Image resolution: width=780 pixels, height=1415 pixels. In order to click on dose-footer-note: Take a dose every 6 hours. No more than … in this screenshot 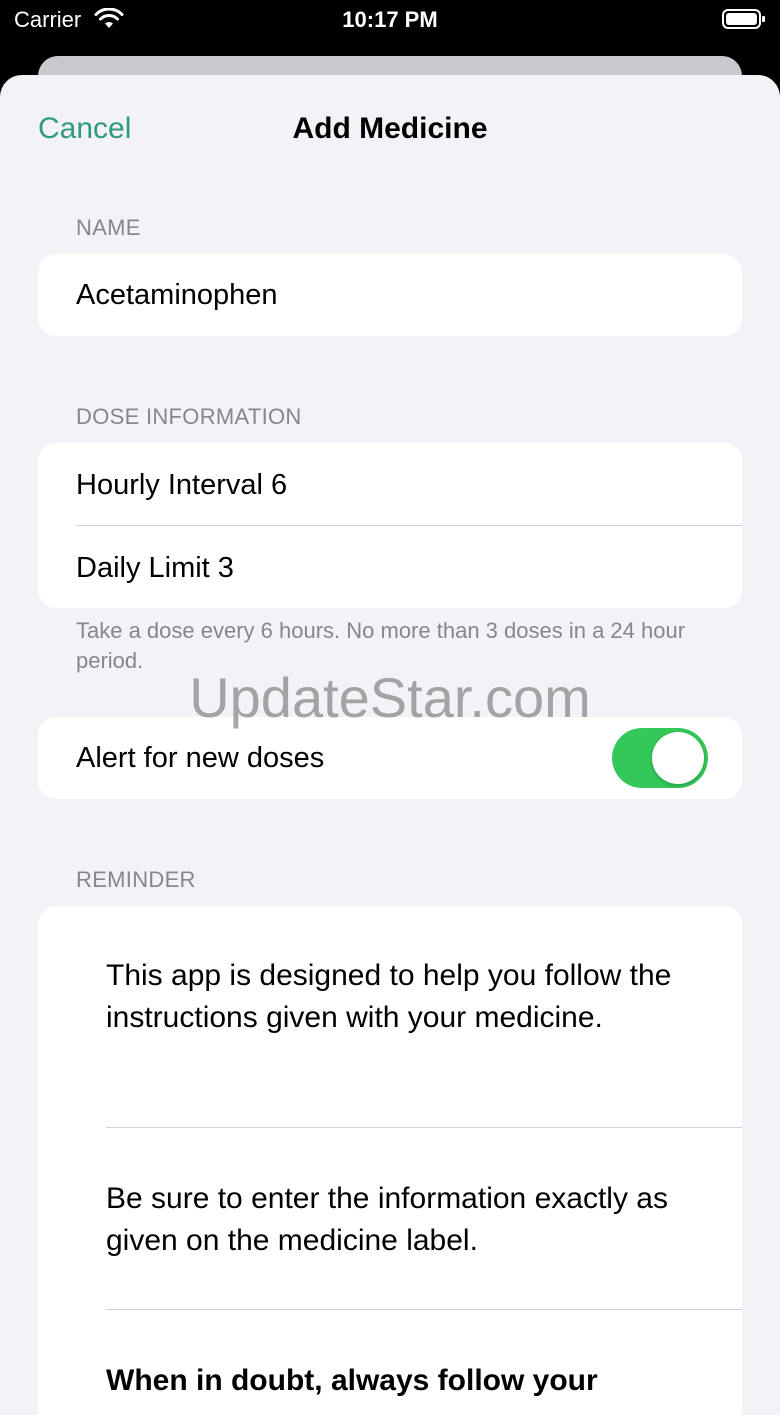, I will do `click(381, 645)`.